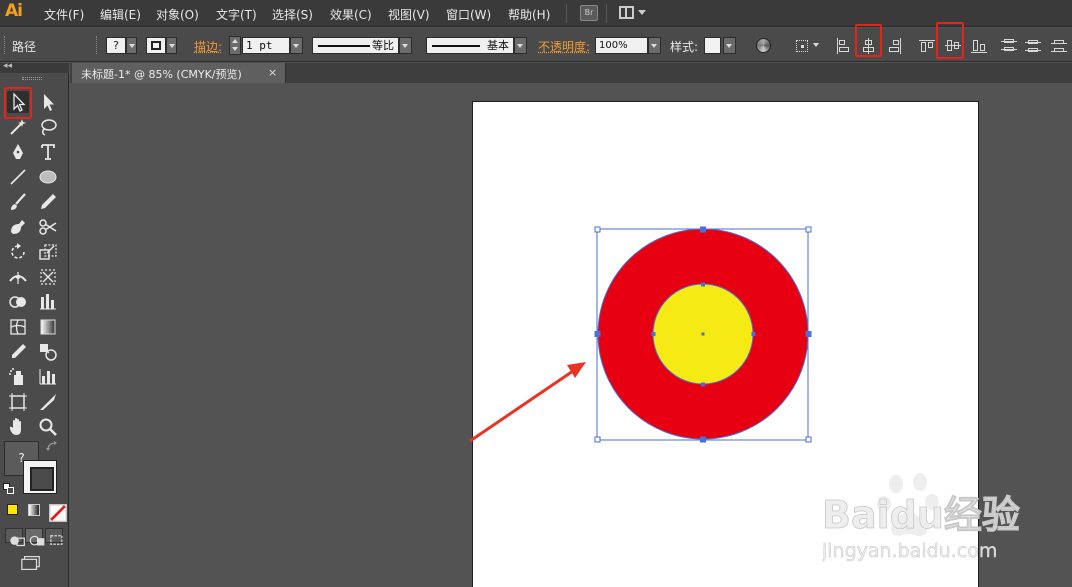  I want to click on symbol-sprayer-tool, so click(18, 377).